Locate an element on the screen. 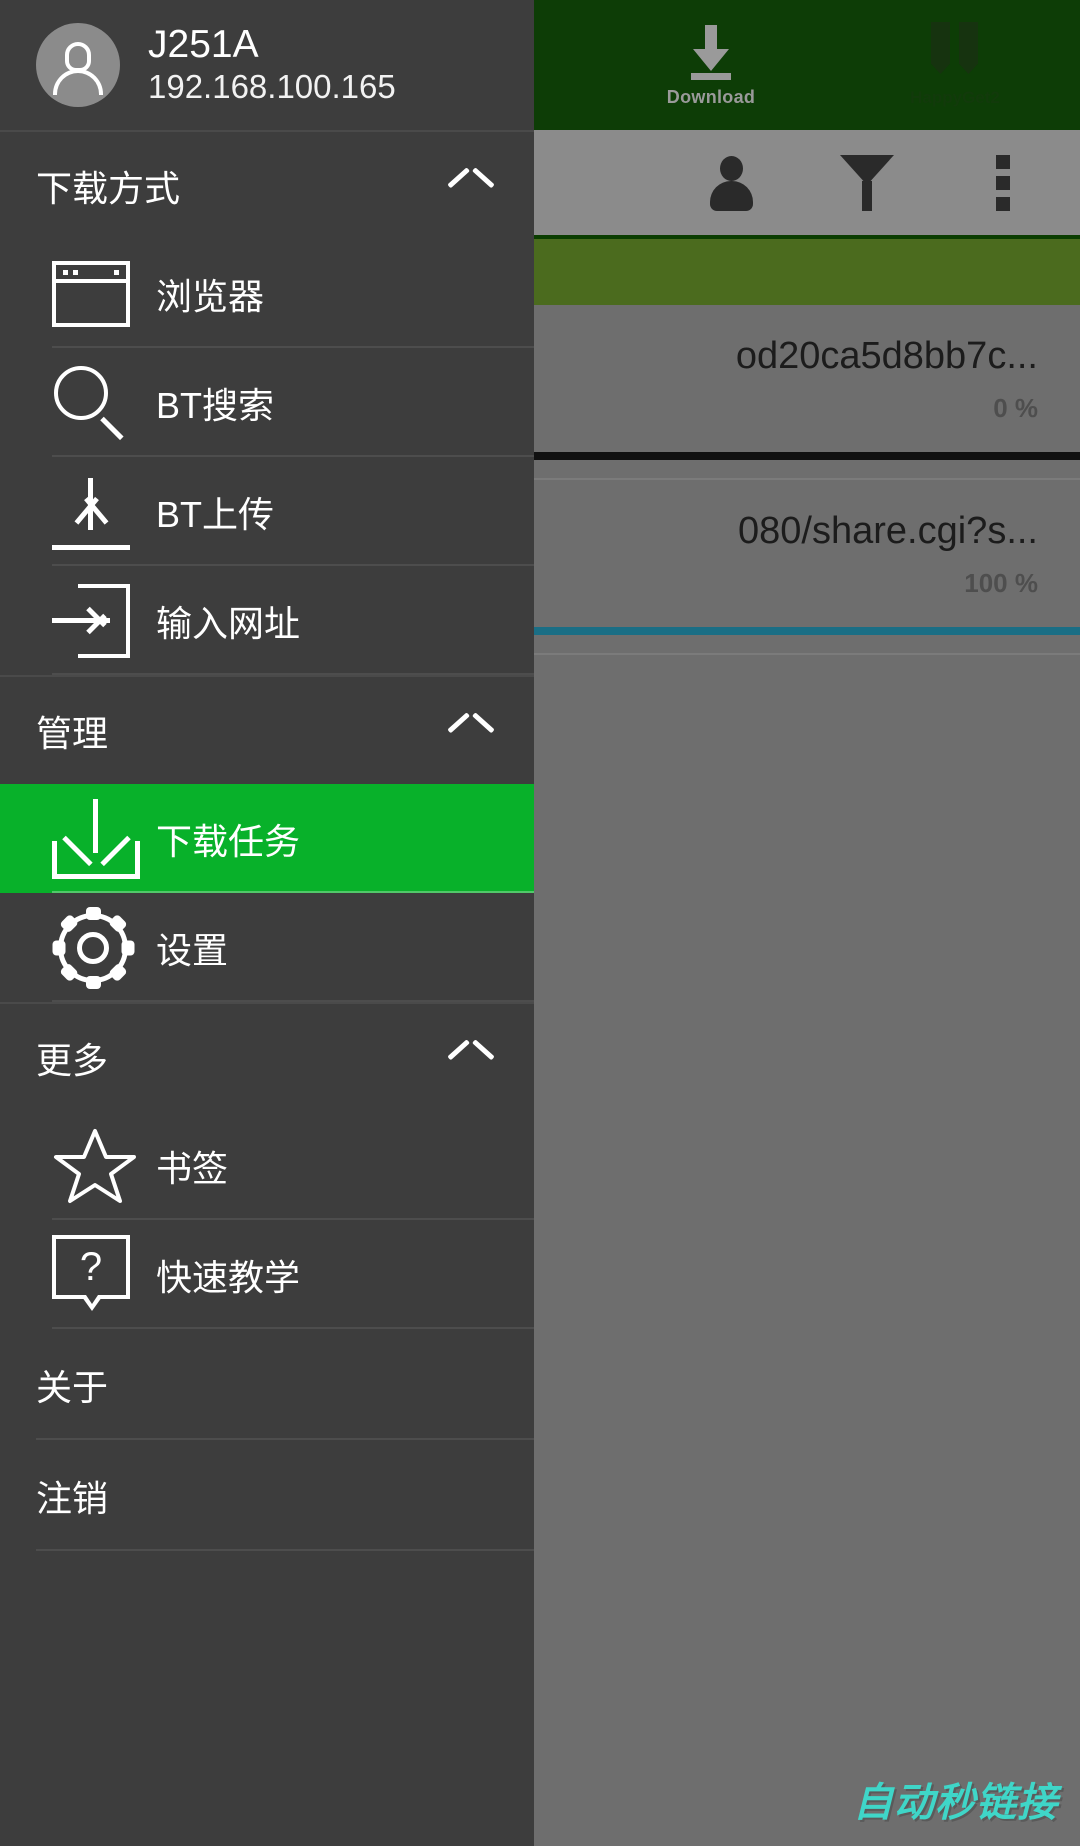 The image size is (1080, 1846). sidebar-item-label: 输入网址 is located at coordinates (228, 623).